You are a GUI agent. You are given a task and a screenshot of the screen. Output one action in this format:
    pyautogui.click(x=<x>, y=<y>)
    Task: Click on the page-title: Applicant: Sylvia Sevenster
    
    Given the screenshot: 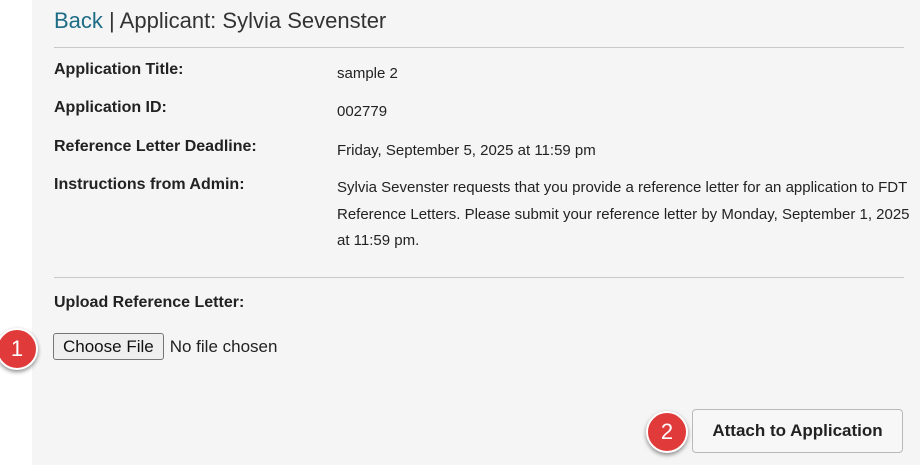 What is the action you would take?
    pyautogui.click(x=253, y=20)
    